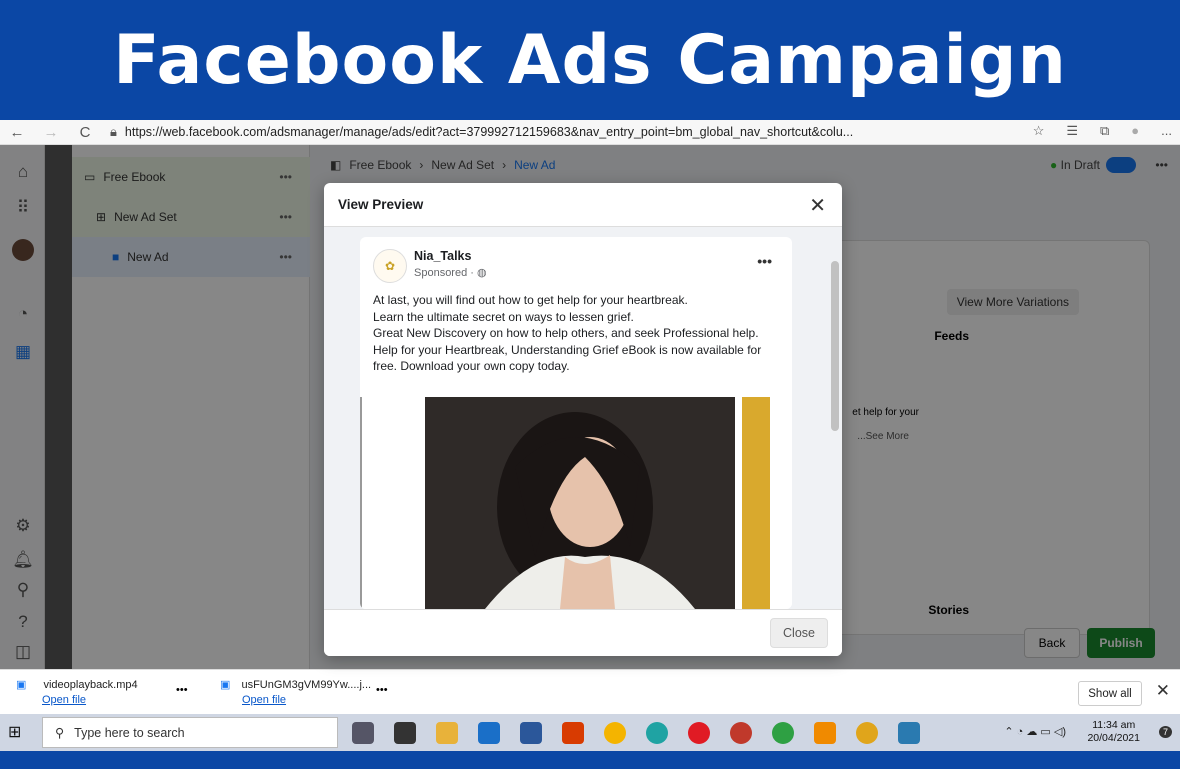 This screenshot has width=1180, height=769. What do you see at coordinates (113, 131) in the screenshot?
I see `lock-icon: 🔒︎` at bounding box center [113, 131].